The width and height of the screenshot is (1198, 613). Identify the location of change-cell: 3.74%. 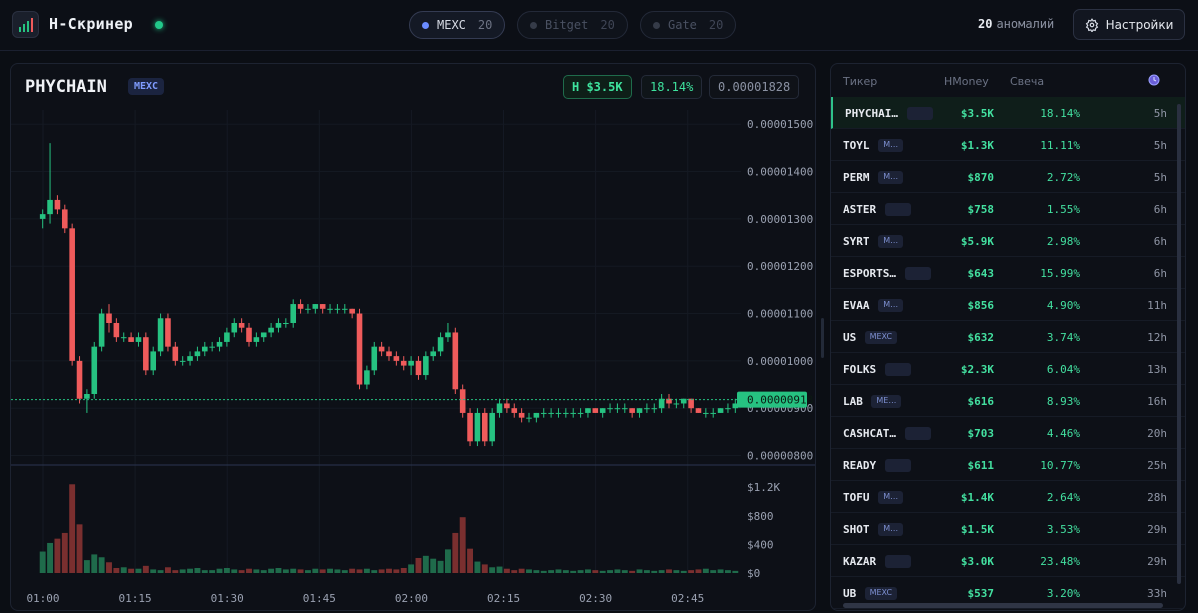
(1063, 337).